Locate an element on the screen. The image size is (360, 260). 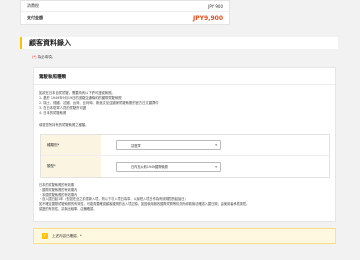
required-star: (*) is located at coordinates (34, 57).